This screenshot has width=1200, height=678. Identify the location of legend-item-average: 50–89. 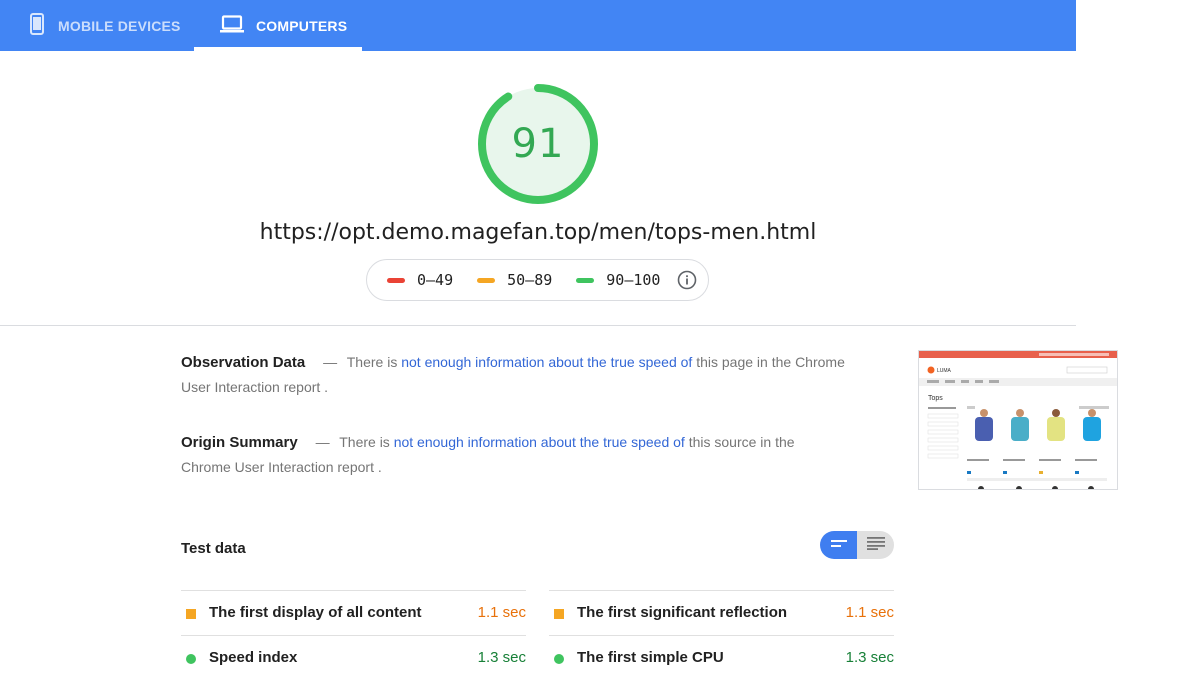
(514, 280).